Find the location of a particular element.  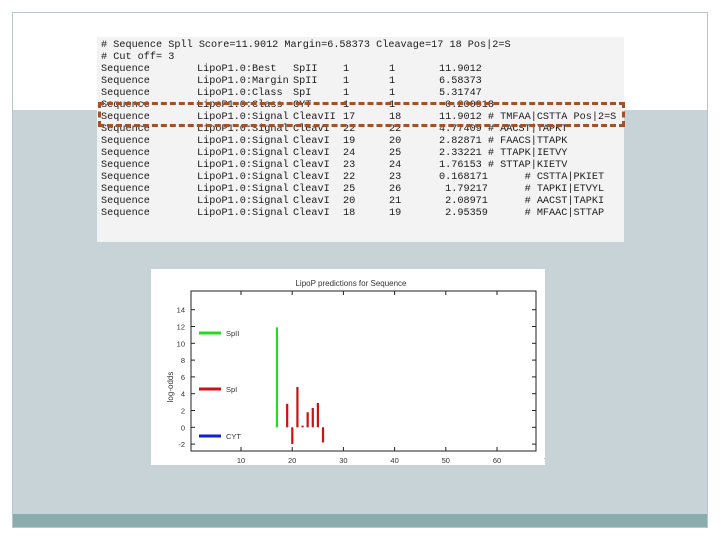

listing-cell: 2.33221 # TTAPK|IETVY is located at coordinates (503, 153).